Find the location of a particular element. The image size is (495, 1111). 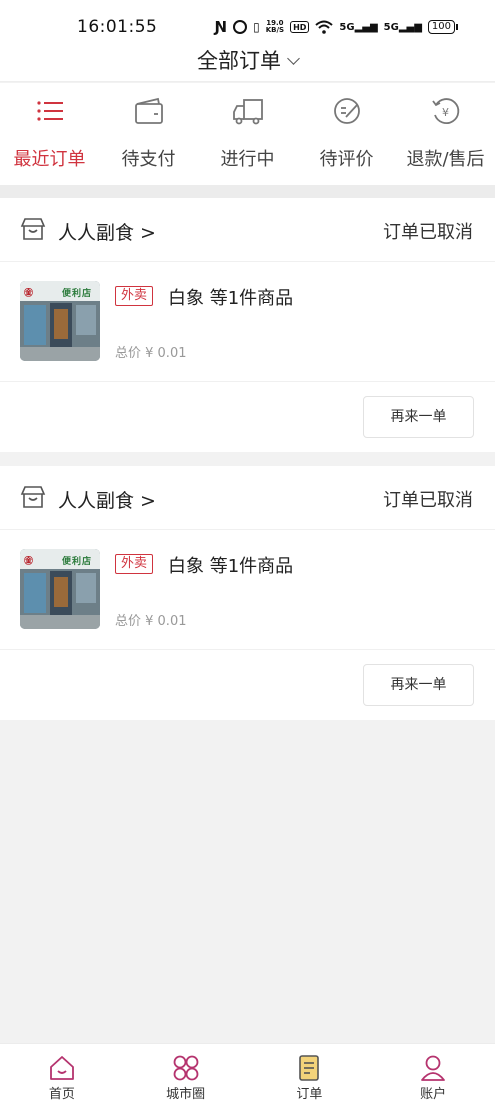

chevron-down-icon is located at coordinates (293, 58).